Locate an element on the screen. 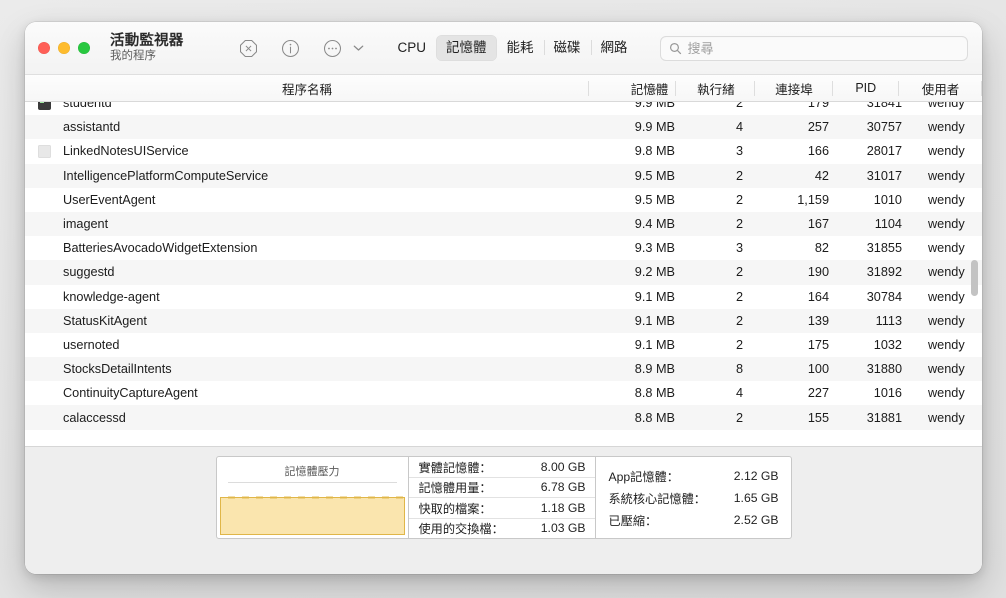  memory-stat-row: 快取的檔案： 1.18 GB is located at coordinates (501, 508).